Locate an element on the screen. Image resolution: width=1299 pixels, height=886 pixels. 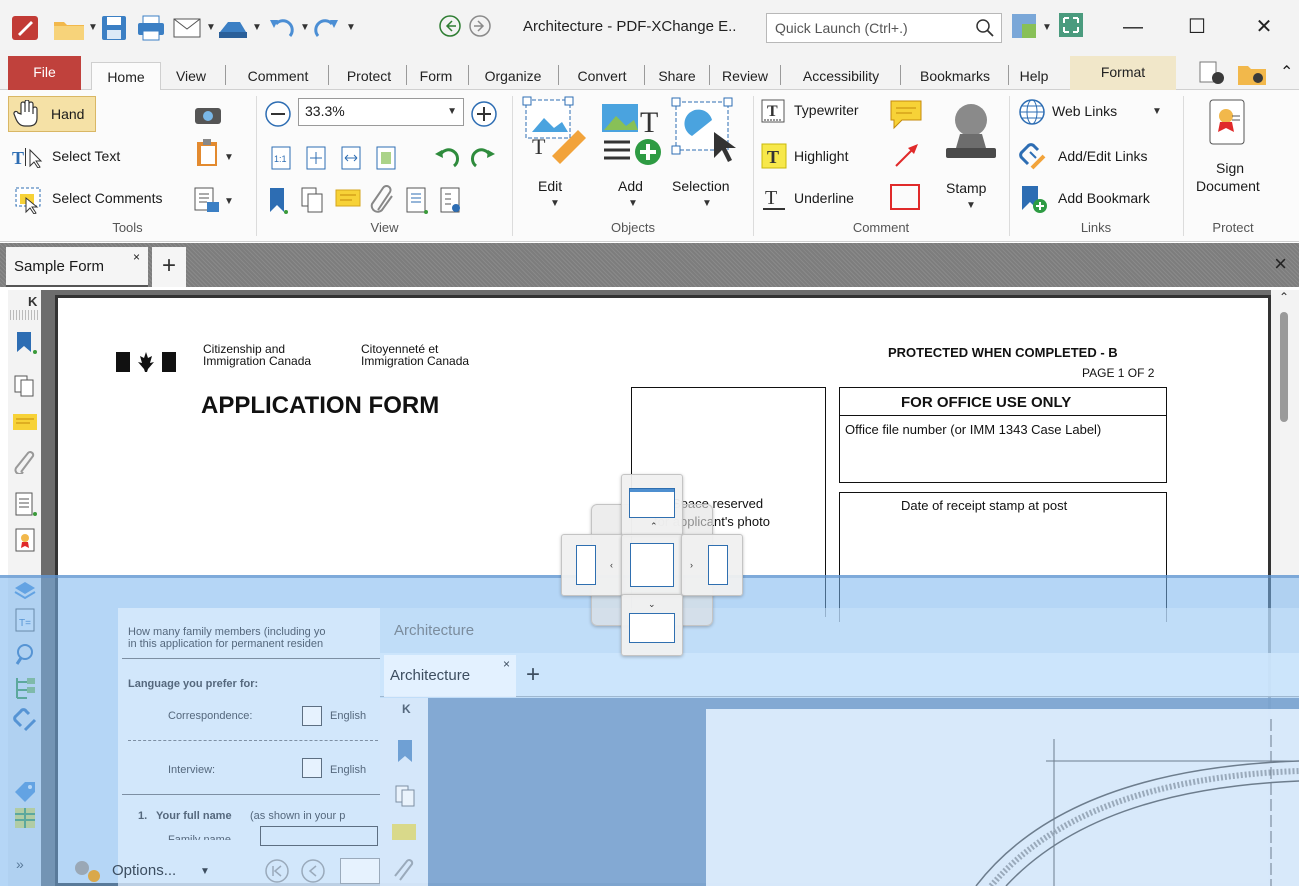
select-comments-button: Select Comments is located at coordinates (97, 199).